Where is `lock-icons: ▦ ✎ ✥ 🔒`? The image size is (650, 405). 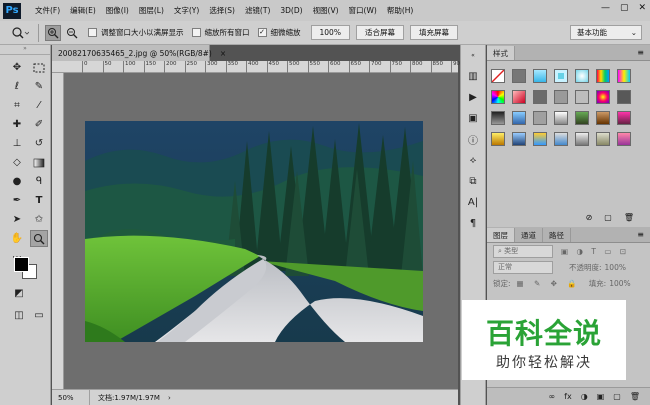
lock-icons: ▦ ✎ ✥ 🔒 is located at coordinates (549, 283).